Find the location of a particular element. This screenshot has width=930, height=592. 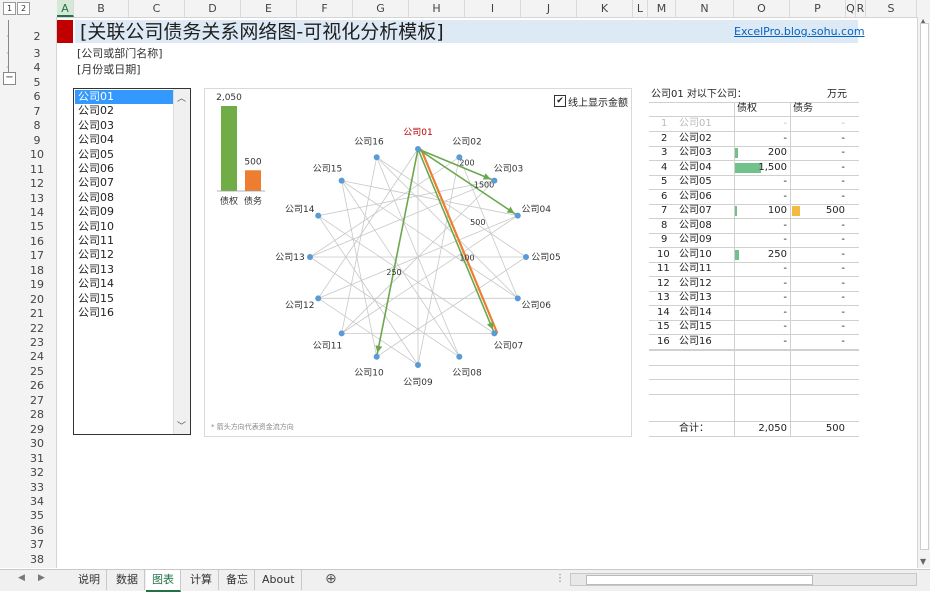

listbox-item: 公司09 is located at coordinates (125, 212).